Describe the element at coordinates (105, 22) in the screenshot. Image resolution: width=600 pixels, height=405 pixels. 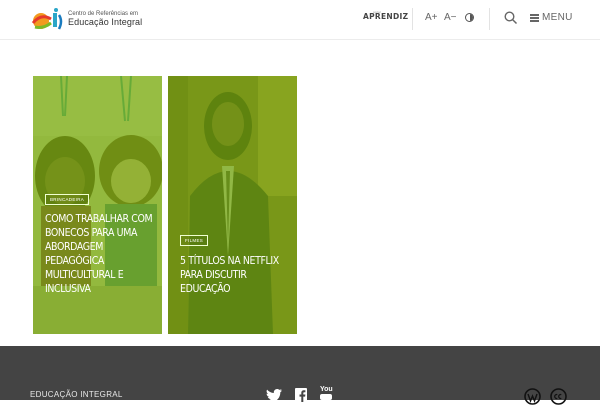
I see `logo-title: Educação Integral` at that location.